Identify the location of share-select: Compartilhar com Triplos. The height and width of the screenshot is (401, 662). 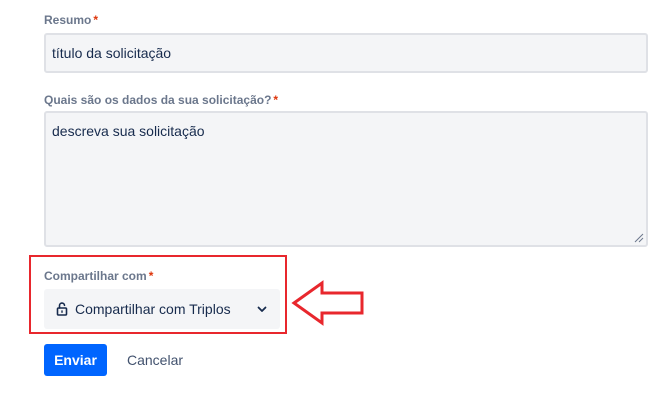
(162, 309).